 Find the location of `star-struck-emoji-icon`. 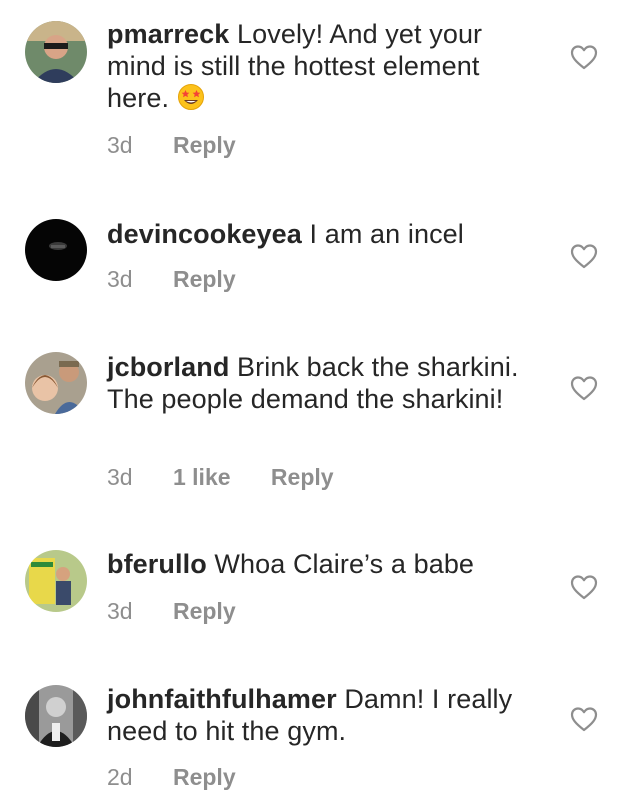

star-struck-emoji-icon is located at coordinates (191, 97).